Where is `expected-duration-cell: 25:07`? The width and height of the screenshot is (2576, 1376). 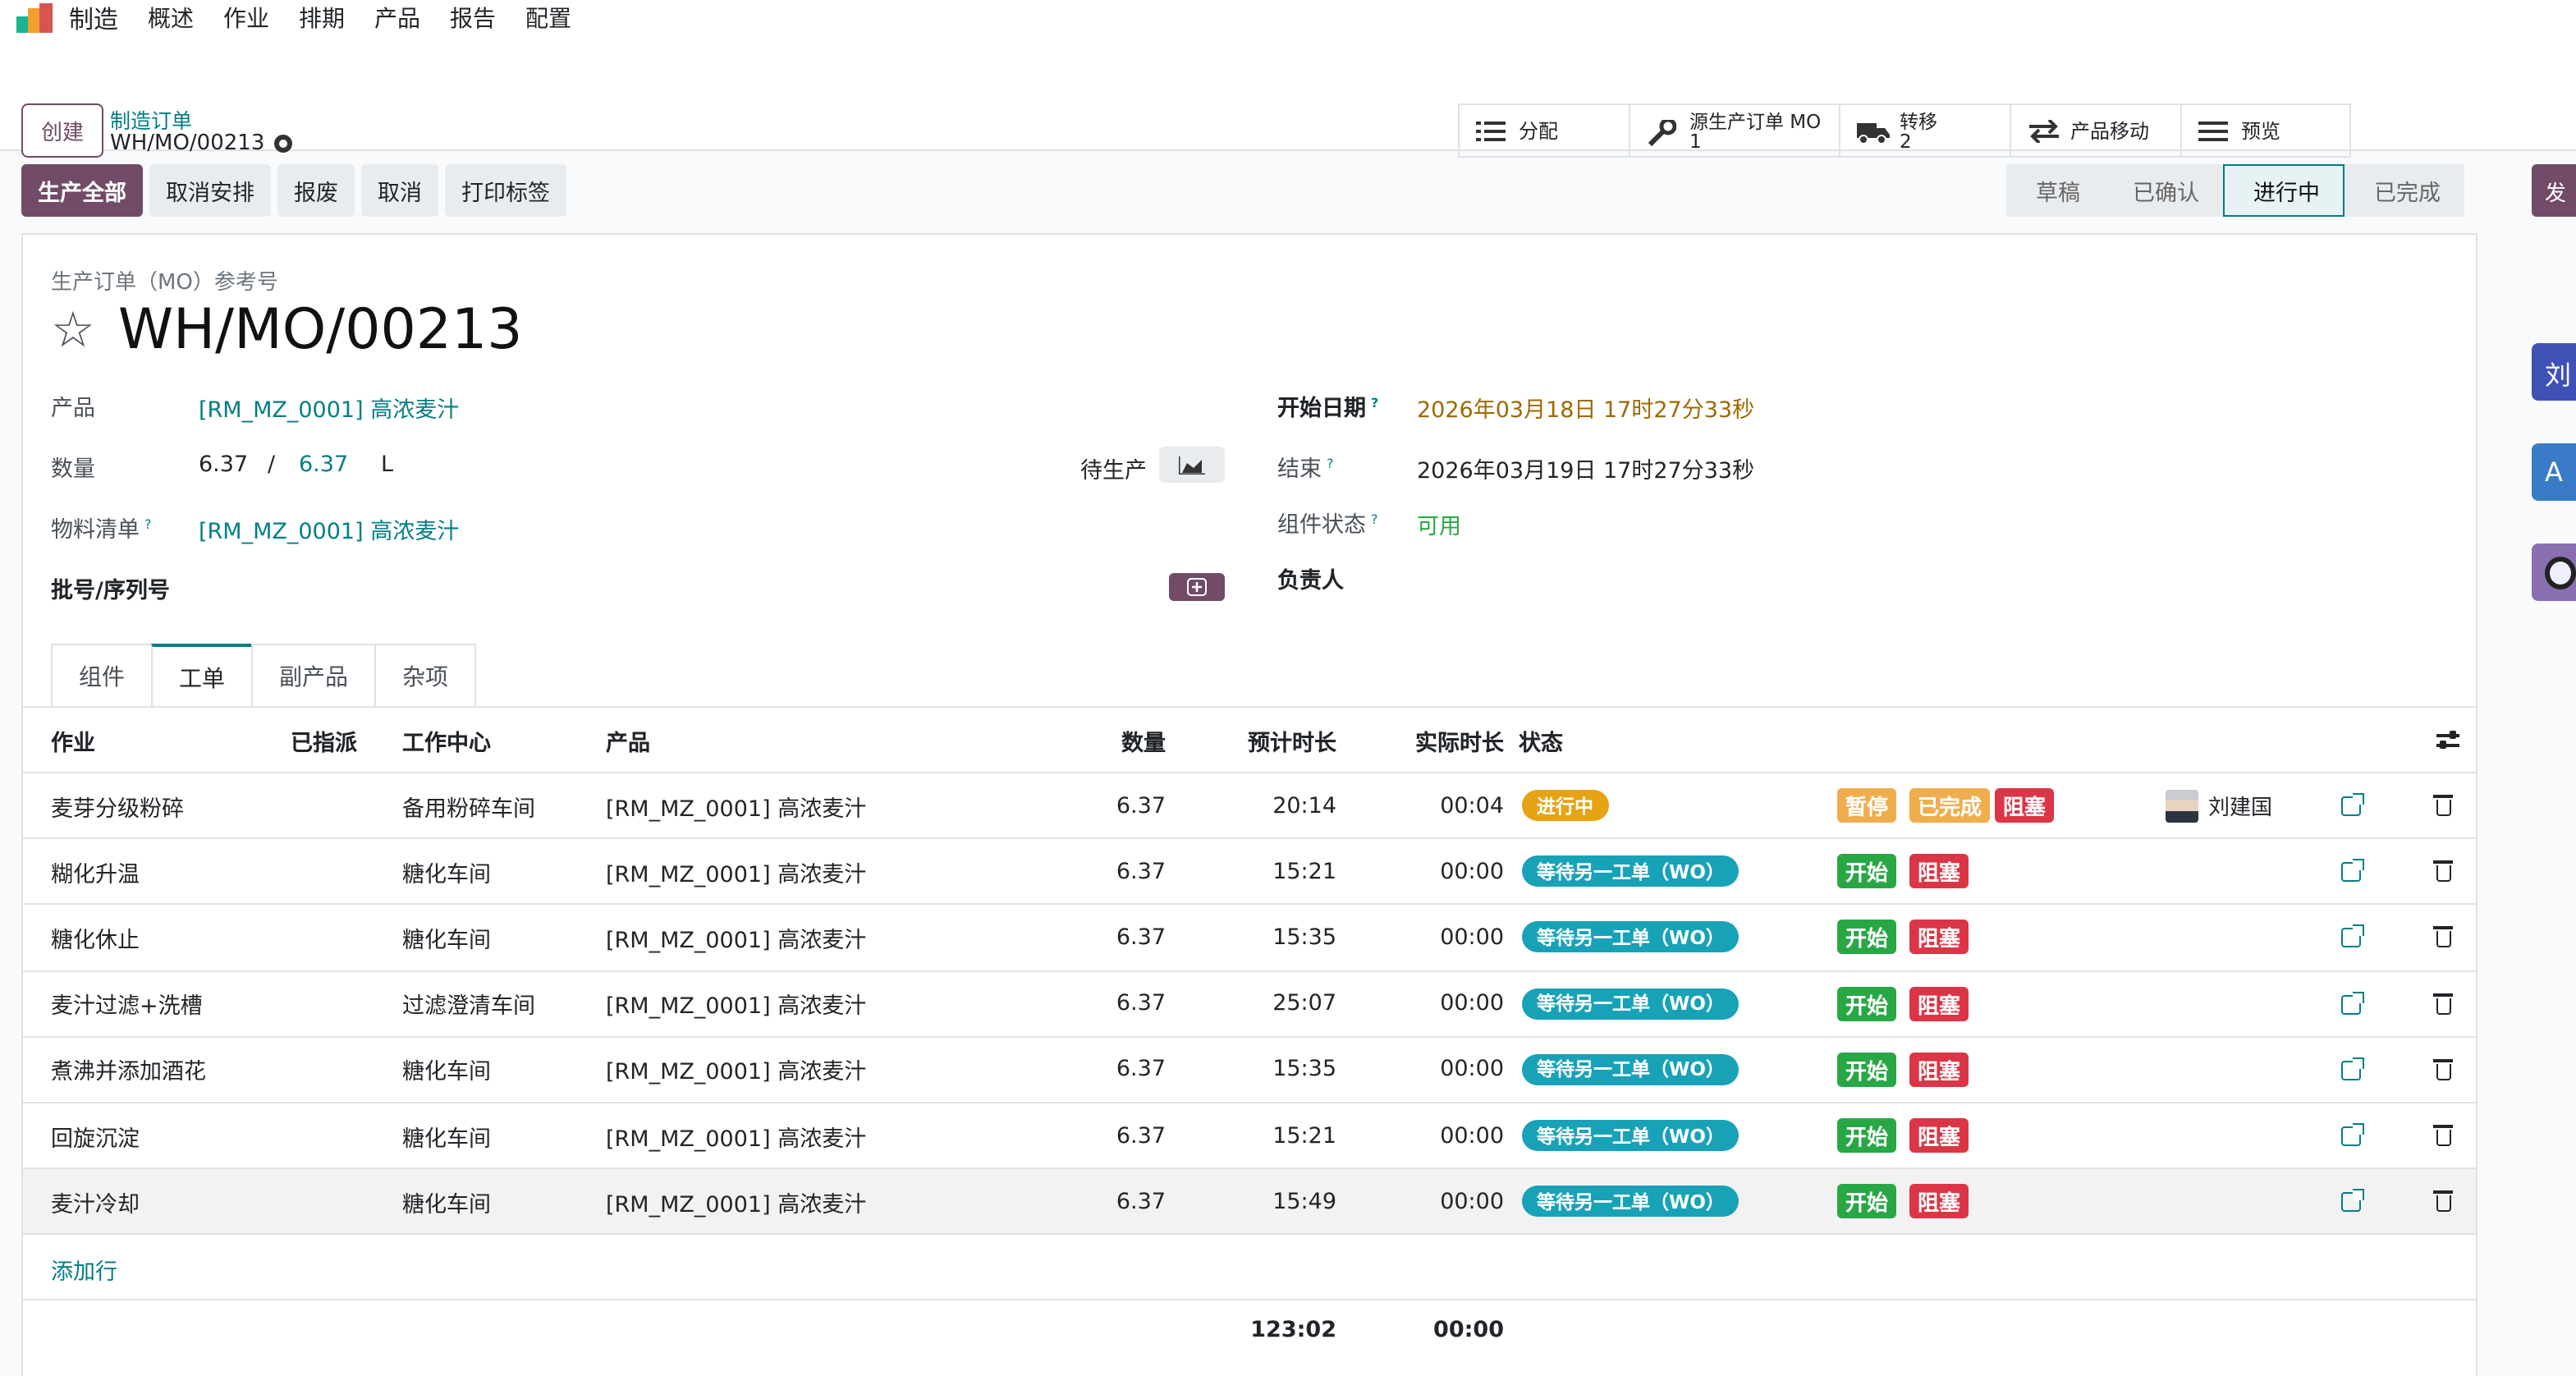
expected-duration-cell: 25:07 is located at coordinates (1279, 1003).